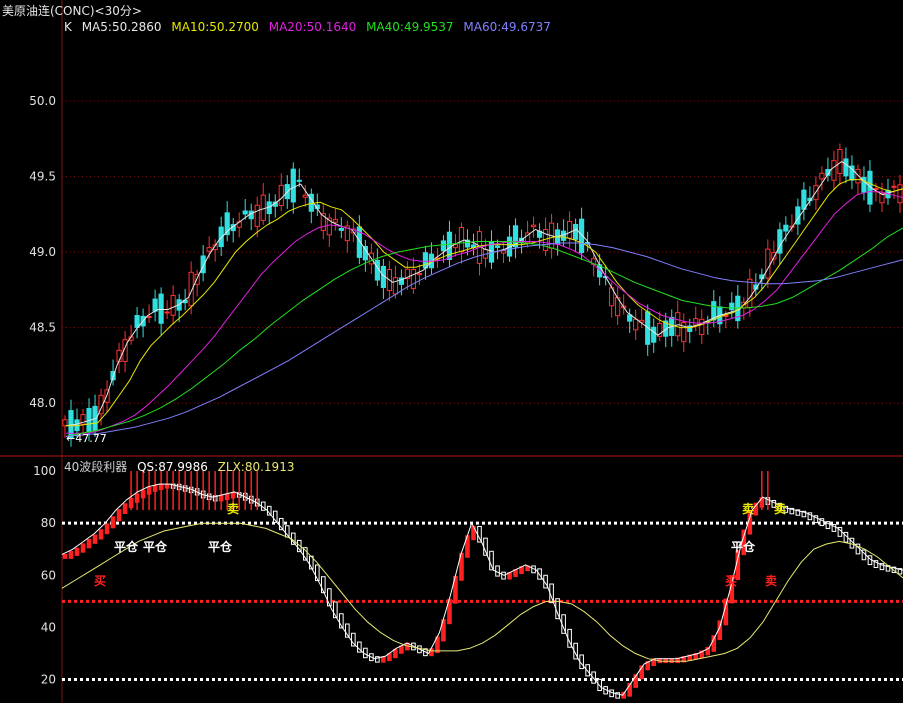  I want to click on legend-ma20: MA20:50.1640, so click(312, 27).